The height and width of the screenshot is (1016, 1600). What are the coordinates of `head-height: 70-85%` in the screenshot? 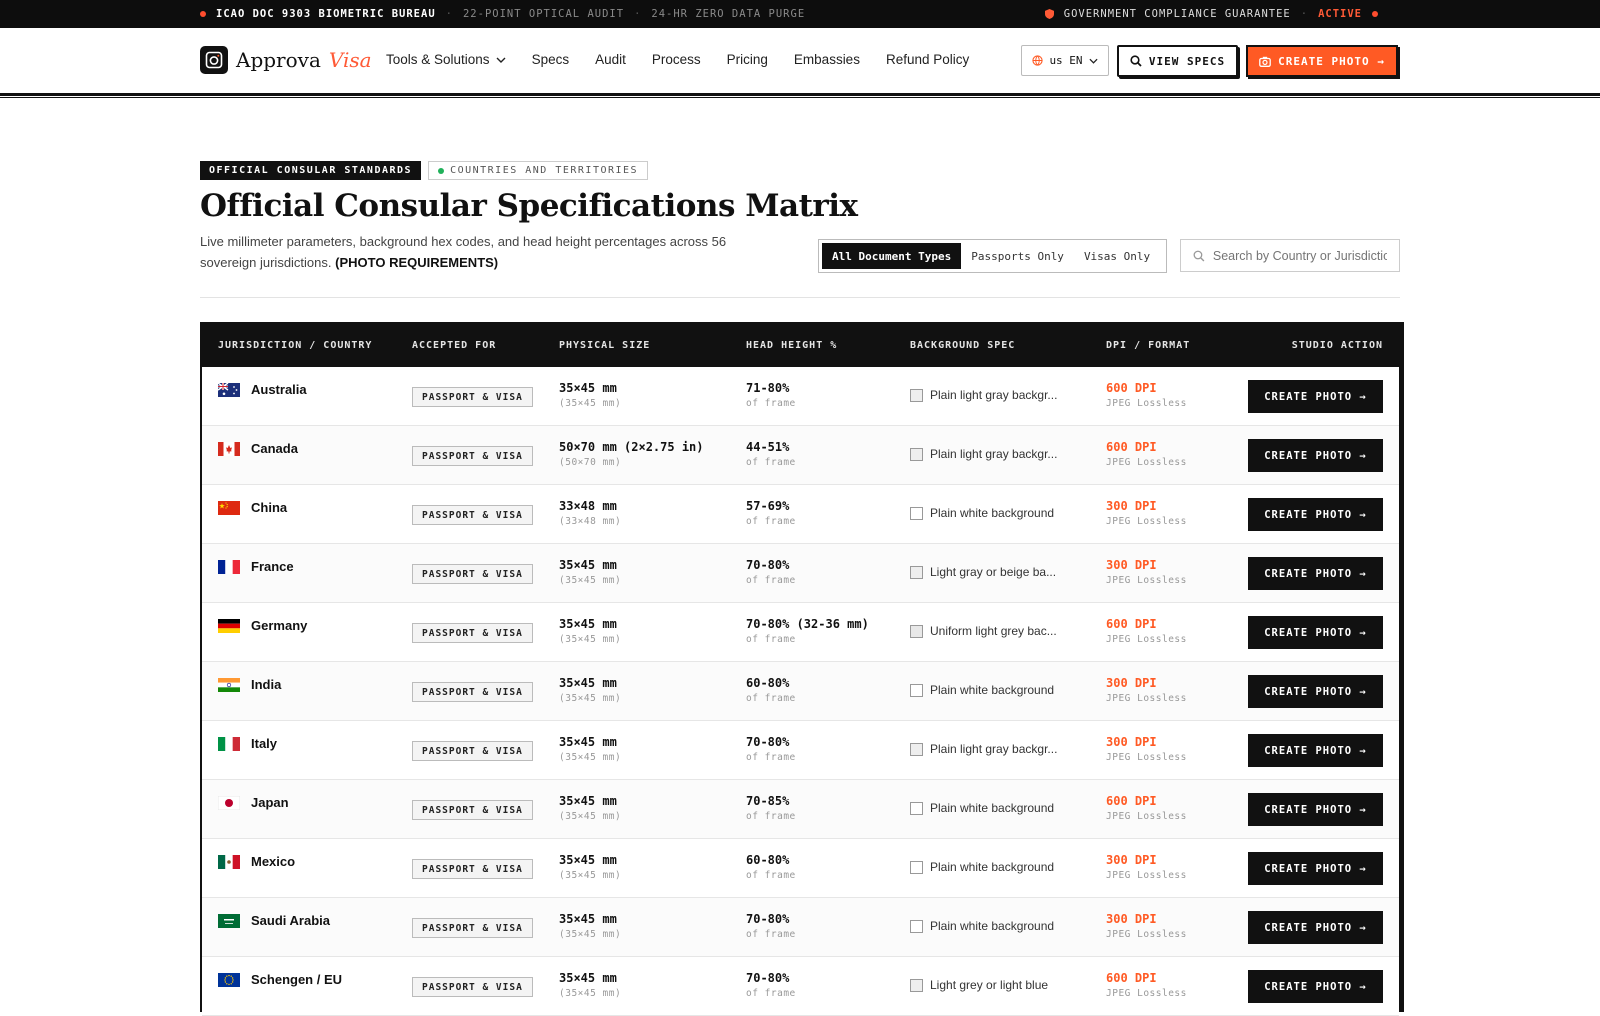 It's located at (768, 801).